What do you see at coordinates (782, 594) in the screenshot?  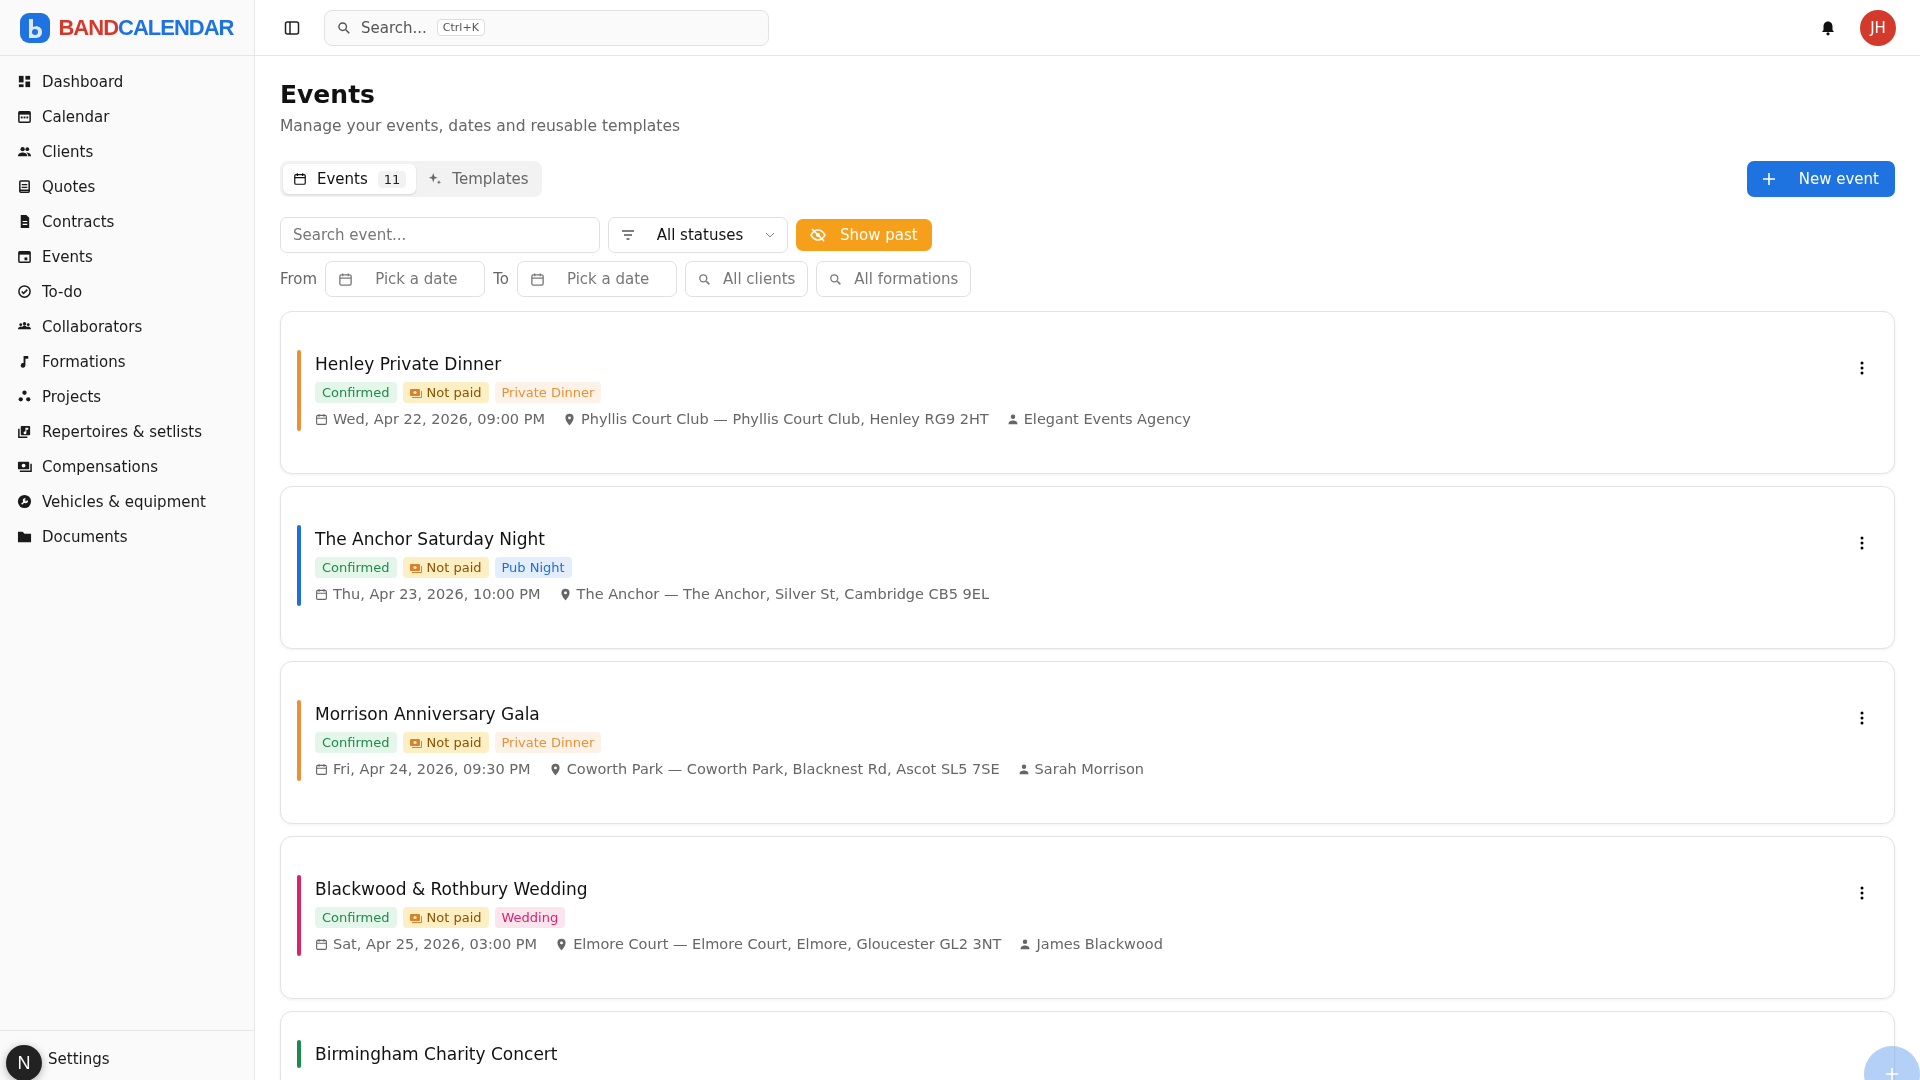 I see `event-location: The Anchor — The Anchor, Silver St, Cambridge CB5 9EL` at bounding box center [782, 594].